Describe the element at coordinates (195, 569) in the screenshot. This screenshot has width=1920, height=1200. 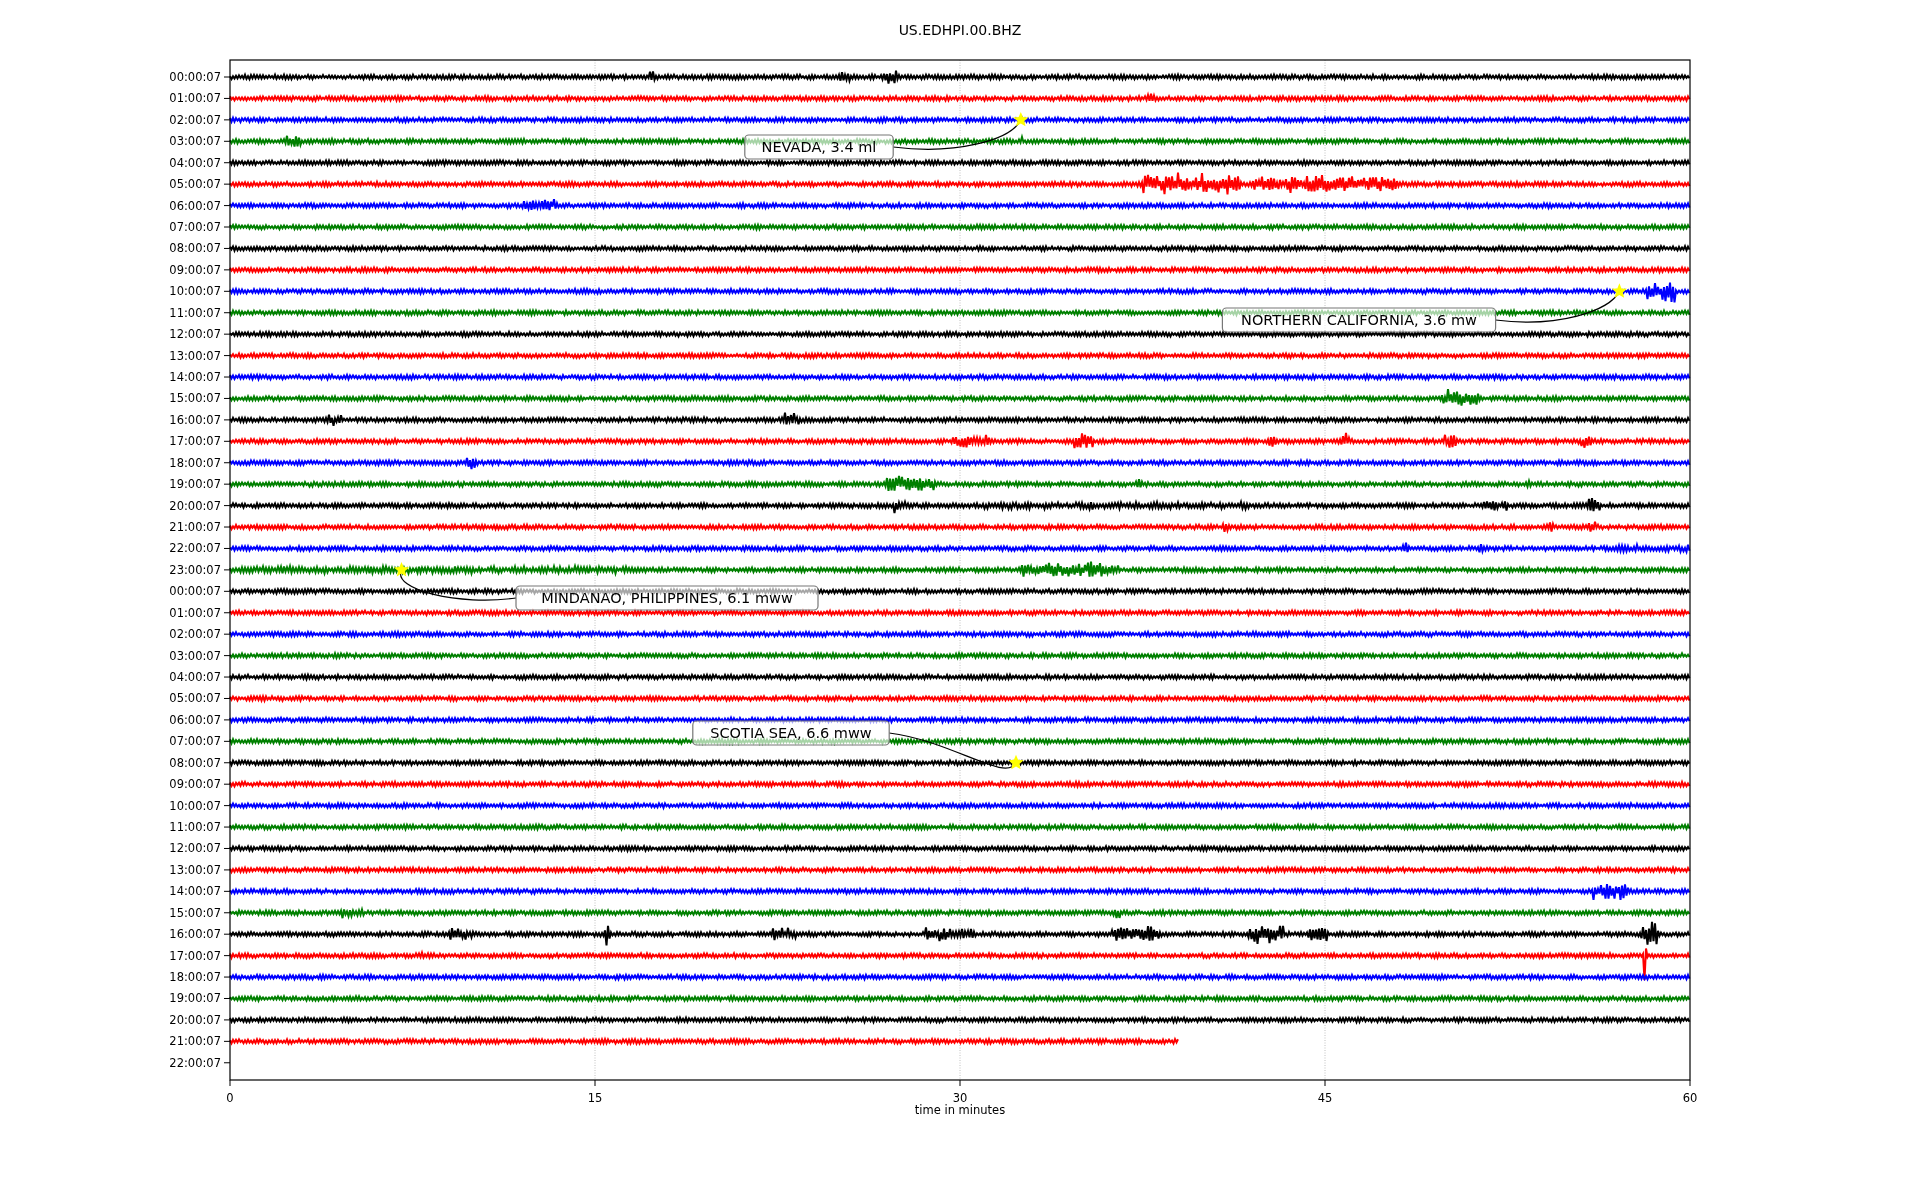
I see `time-label: 23:00:07` at that location.